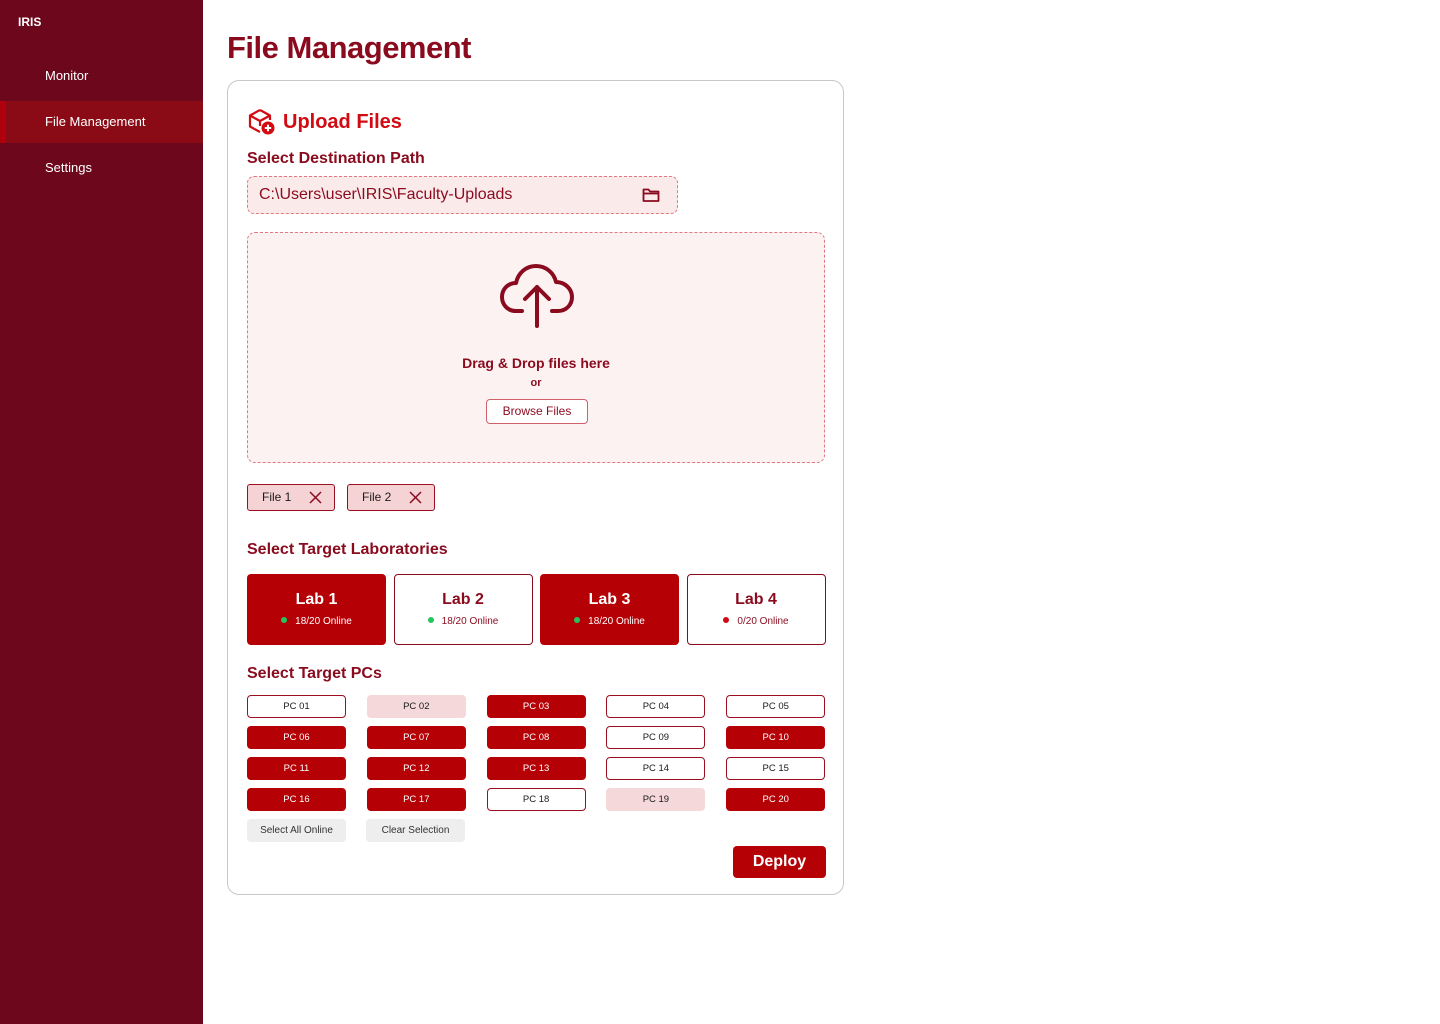  Describe the element at coordinates (30, 22) in the screenshot. I see `app-brand: IRIS` at that location.